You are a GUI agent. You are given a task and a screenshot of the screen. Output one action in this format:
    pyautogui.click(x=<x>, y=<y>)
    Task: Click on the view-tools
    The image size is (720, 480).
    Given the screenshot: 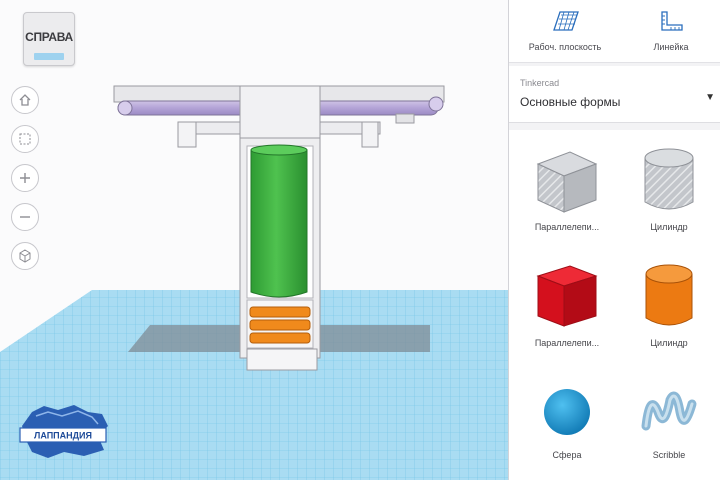 What is the action you would take?
    pyautogui.click(x=25, y=183)
    